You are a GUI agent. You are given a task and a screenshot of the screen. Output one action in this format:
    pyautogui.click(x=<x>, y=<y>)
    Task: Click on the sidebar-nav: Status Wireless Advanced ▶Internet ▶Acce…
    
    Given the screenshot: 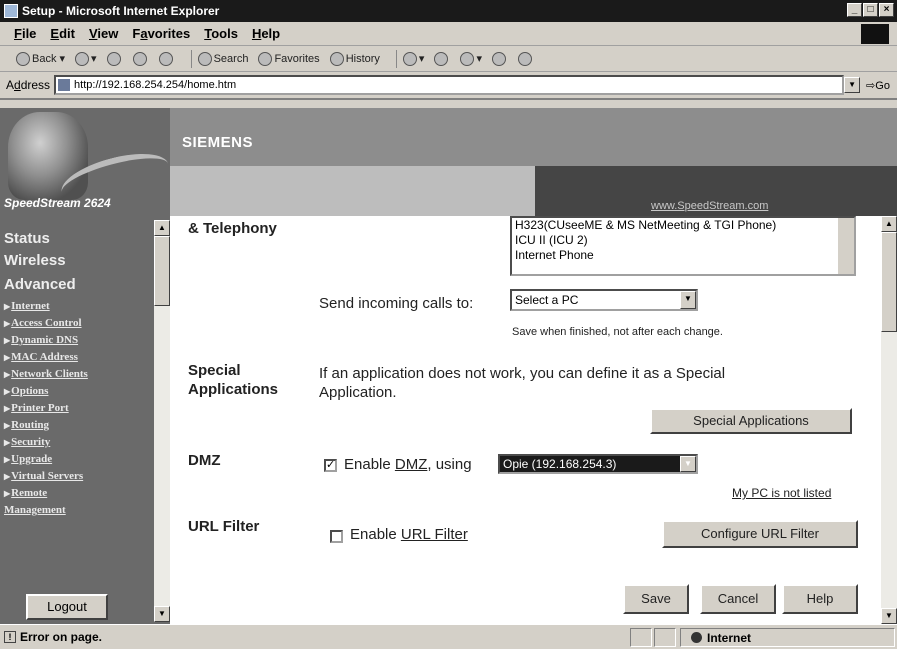 What is the action you would take?
    pyautogui.click(x=85, y=420)
    